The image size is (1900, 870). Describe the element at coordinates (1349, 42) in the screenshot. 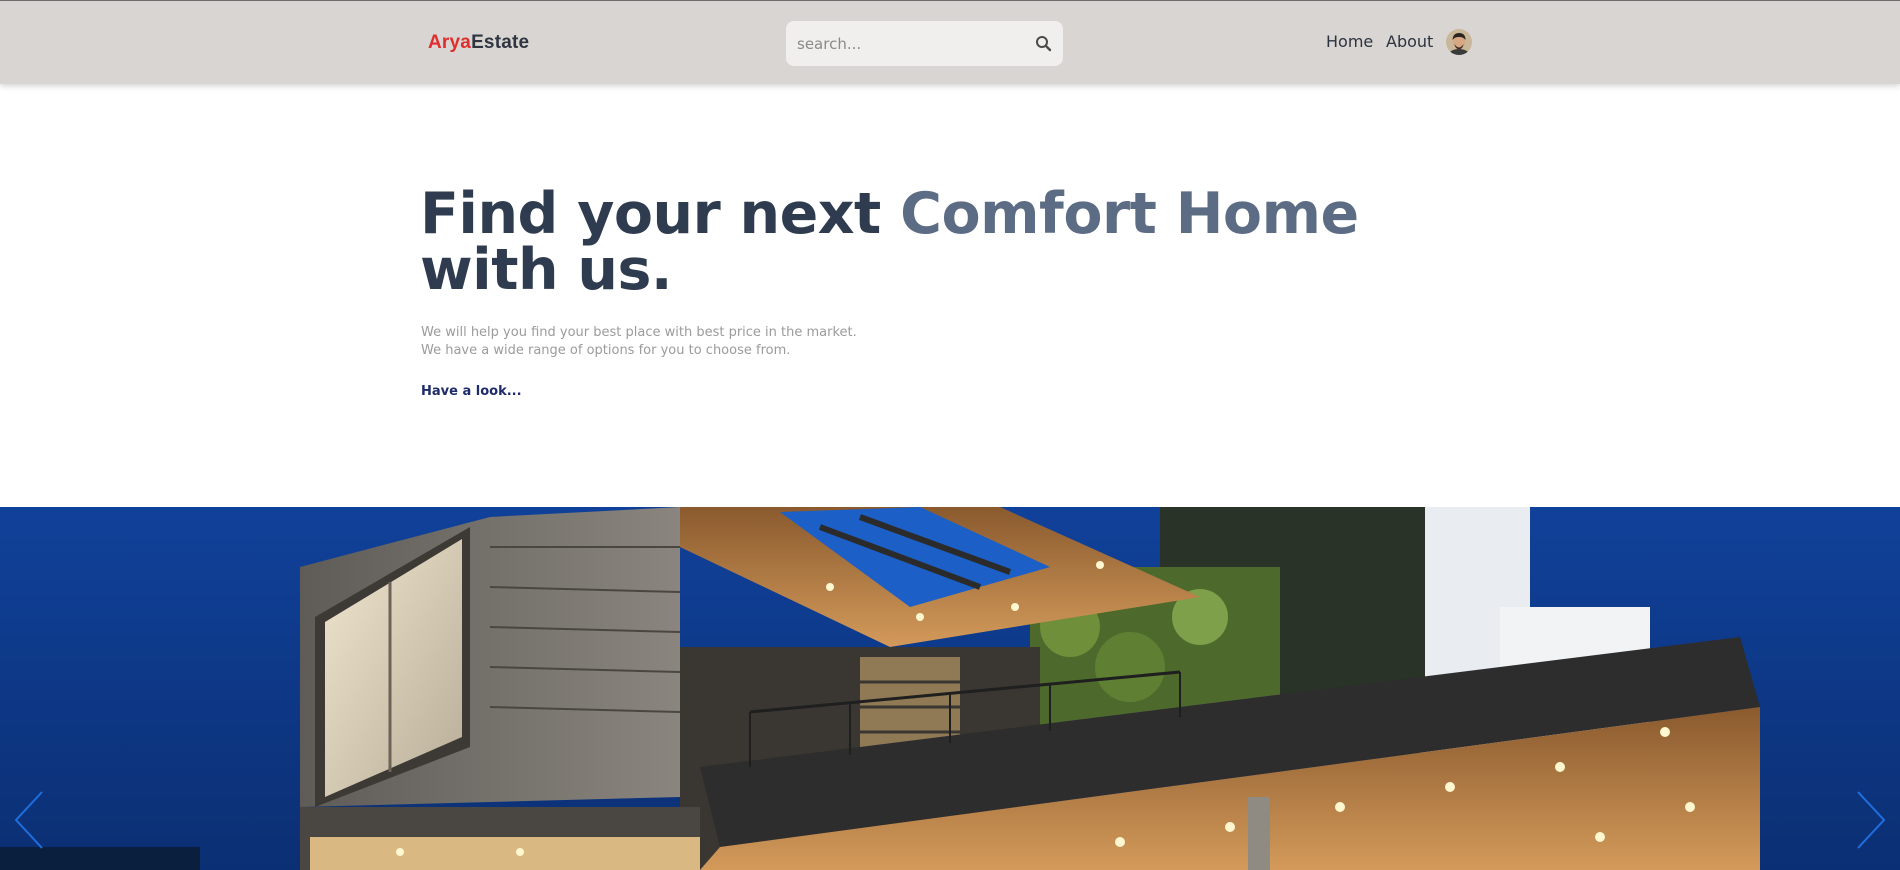

I see `nav-home-link: Home` at that location.